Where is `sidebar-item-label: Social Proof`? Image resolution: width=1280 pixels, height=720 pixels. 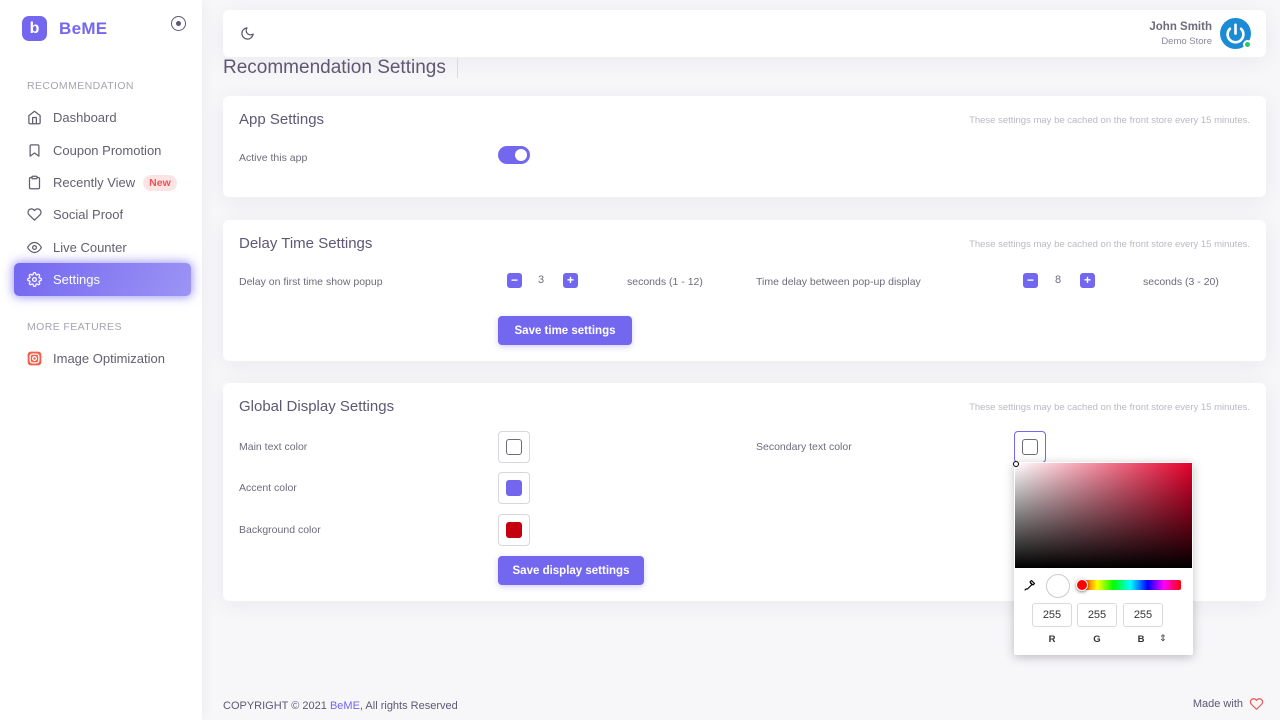 sidebar-item-label: Social Proof is located at coordinates (88, 214).